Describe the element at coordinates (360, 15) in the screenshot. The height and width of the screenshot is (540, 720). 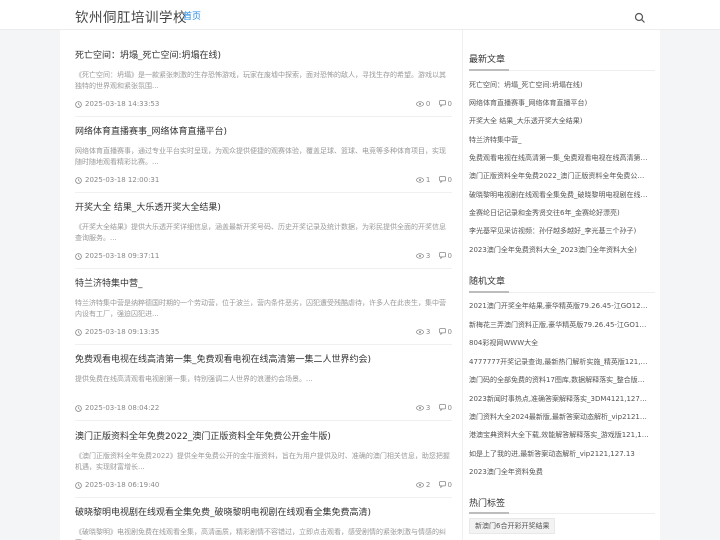
I see `top-bar: 钦州侗肛培训学校 首页` at that location.